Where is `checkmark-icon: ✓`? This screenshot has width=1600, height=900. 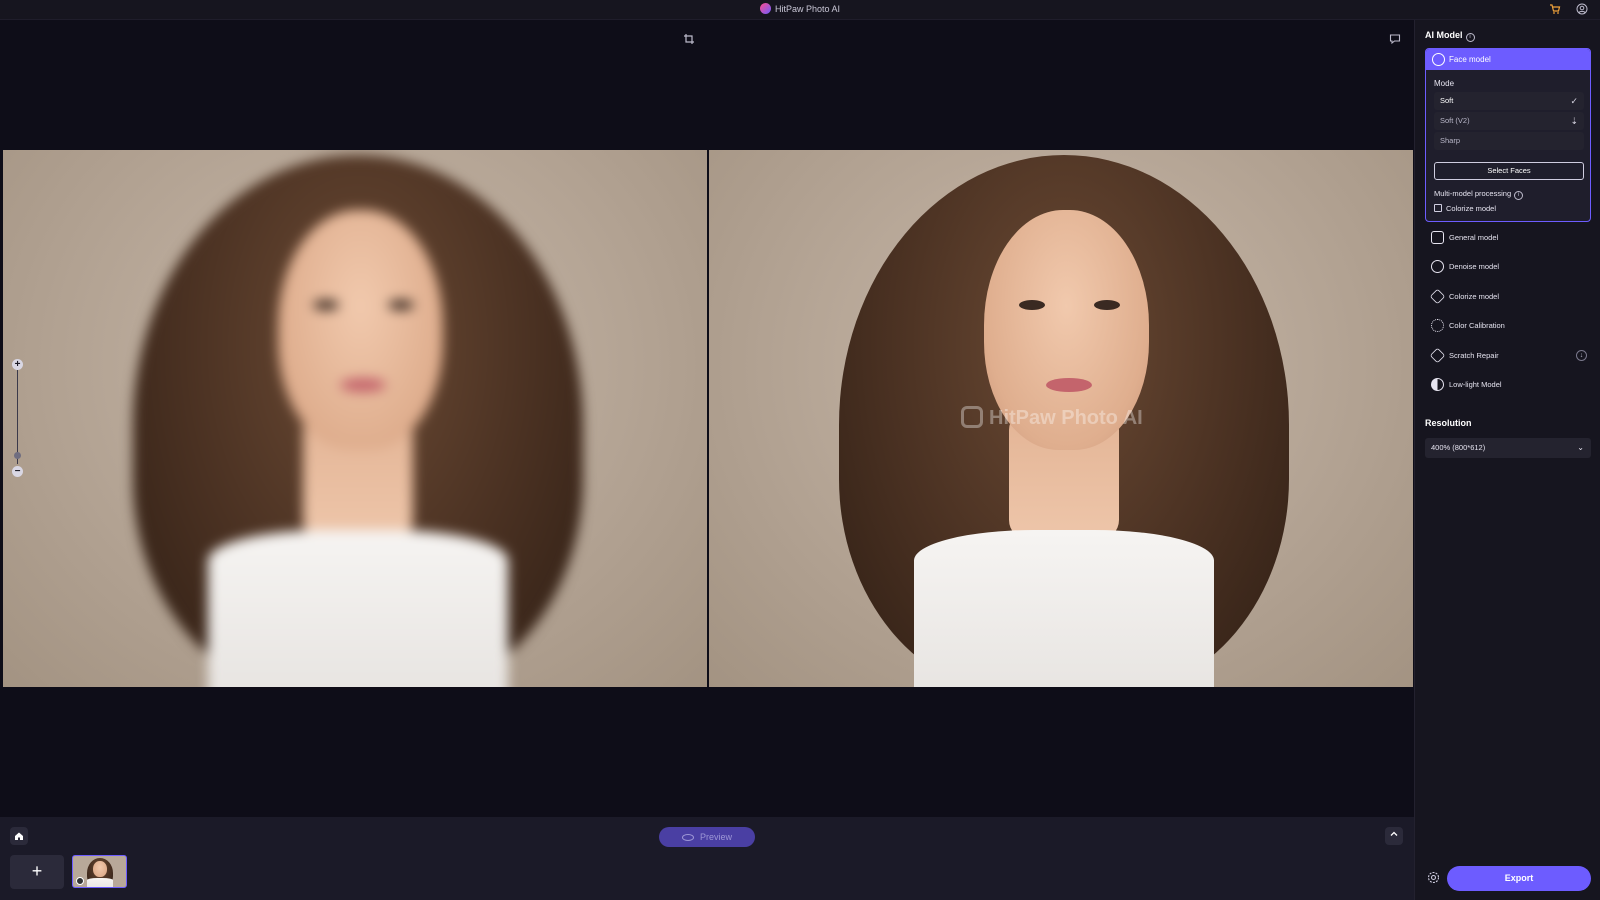 checkmark-icon: ✓ is located at coordinates (1574, 101).